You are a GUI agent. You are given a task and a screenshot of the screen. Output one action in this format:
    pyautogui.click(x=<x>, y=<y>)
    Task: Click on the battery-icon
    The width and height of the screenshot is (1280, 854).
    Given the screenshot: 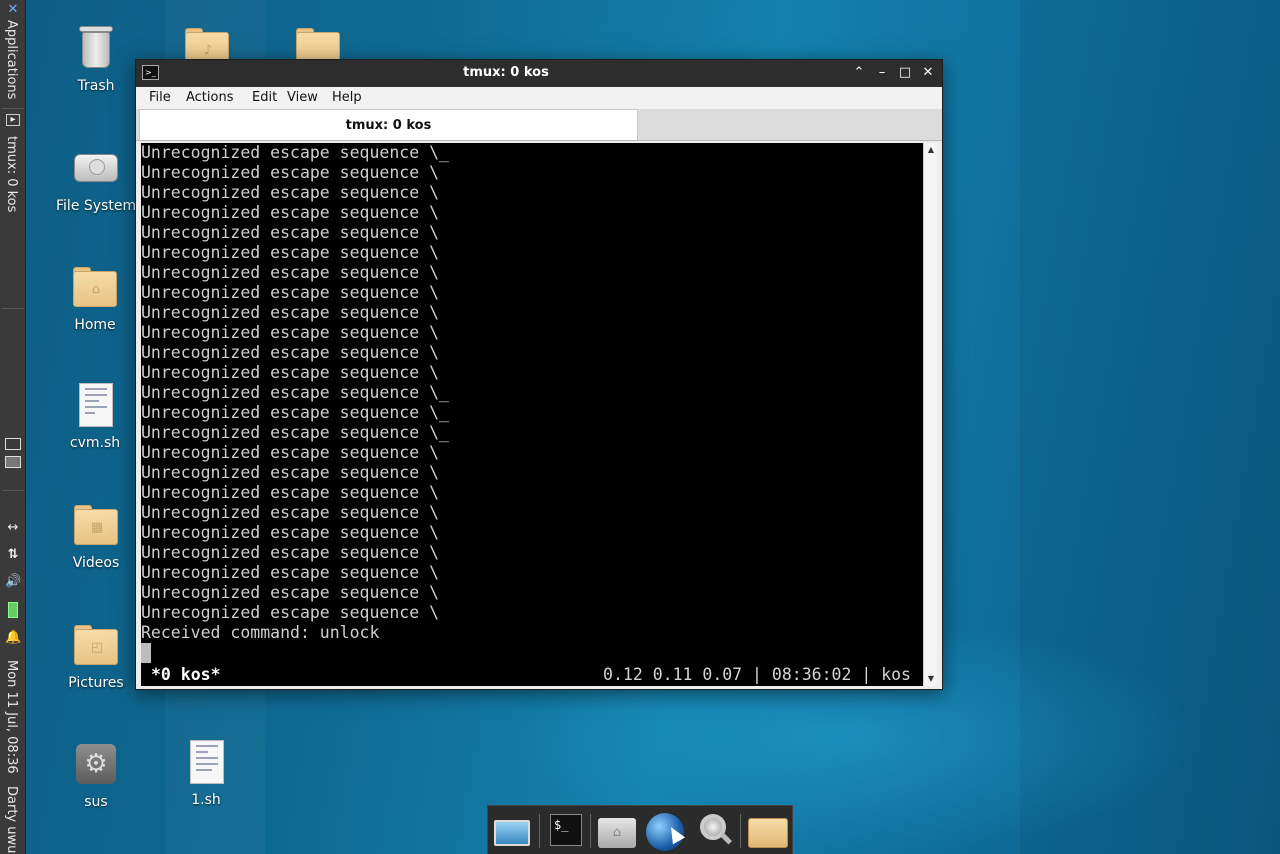 What is the action you would take?
    pyautogui.click(x=13, y=610)
    